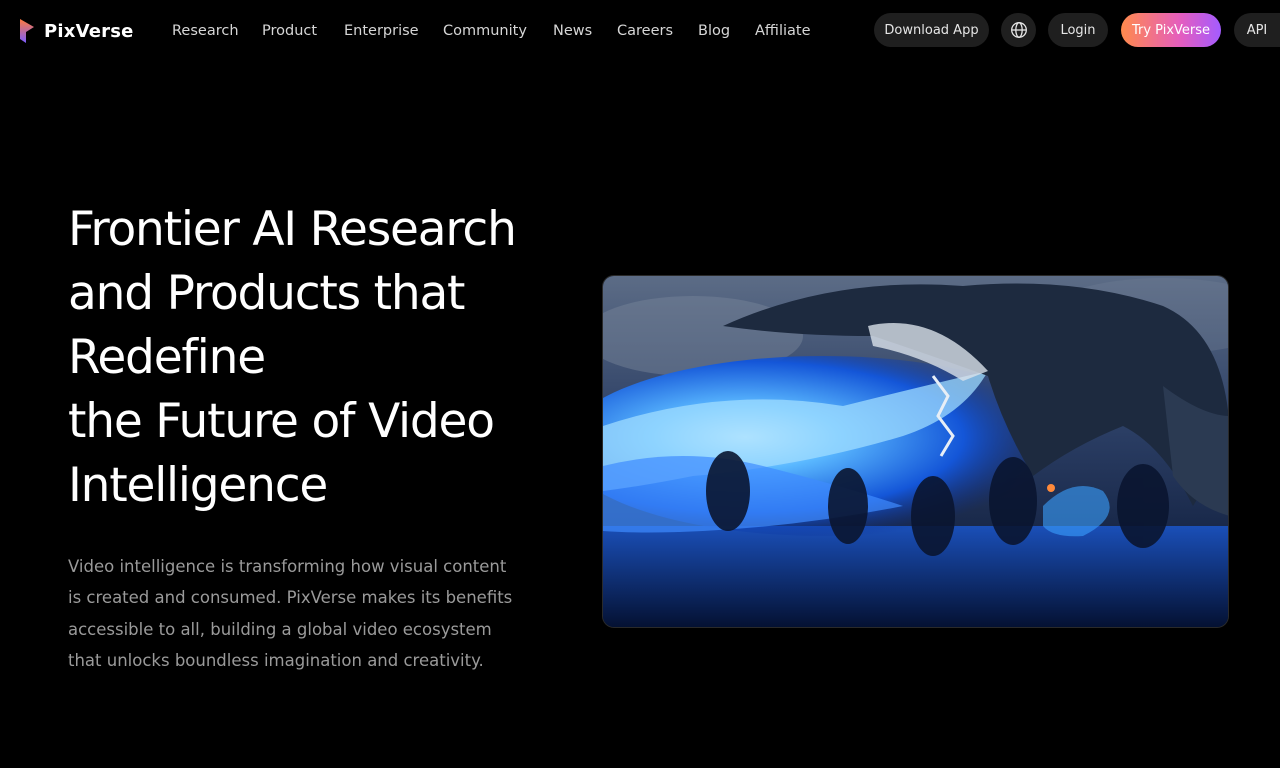 The image size is (1280, 768). Describe the element at coordinates (783, 31) in the screenshot. I see `nav-link-affiliate: Affiliate` at that location.